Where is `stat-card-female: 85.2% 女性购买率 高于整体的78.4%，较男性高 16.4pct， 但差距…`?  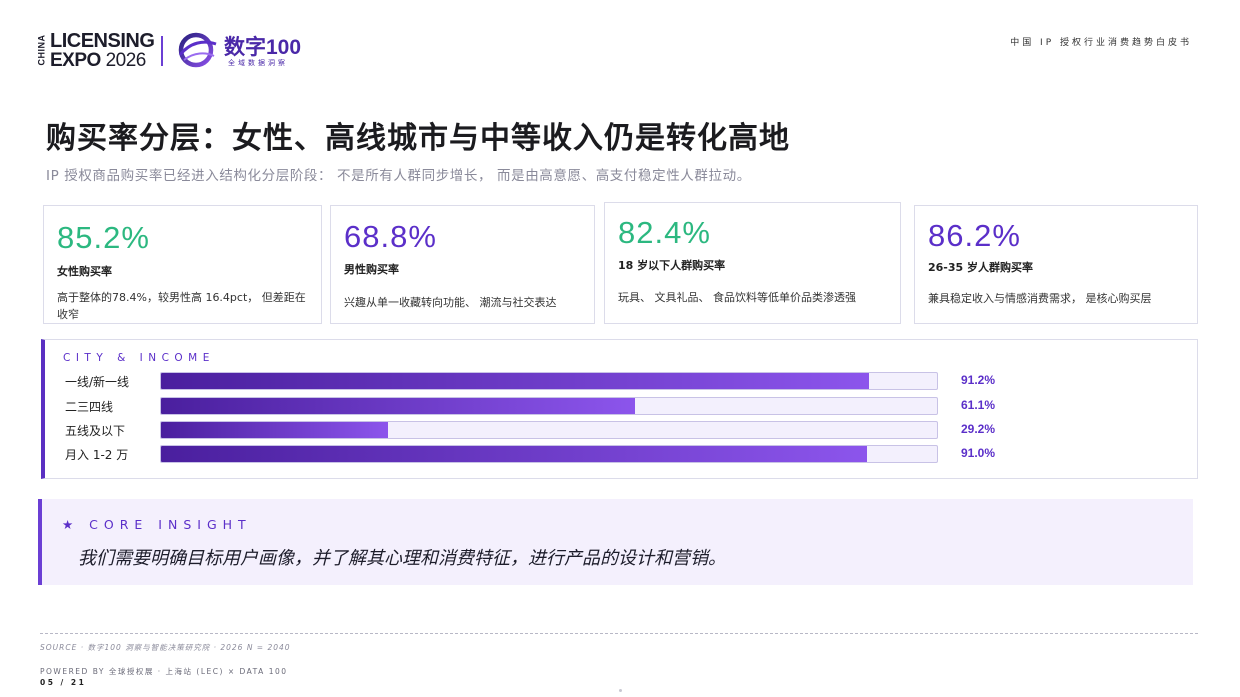 stat-card-female: 85.2% 女性购买率 高于整体的78.4%，较男性高 16.4pct， 但差距… is located at coordinates (182, 264).